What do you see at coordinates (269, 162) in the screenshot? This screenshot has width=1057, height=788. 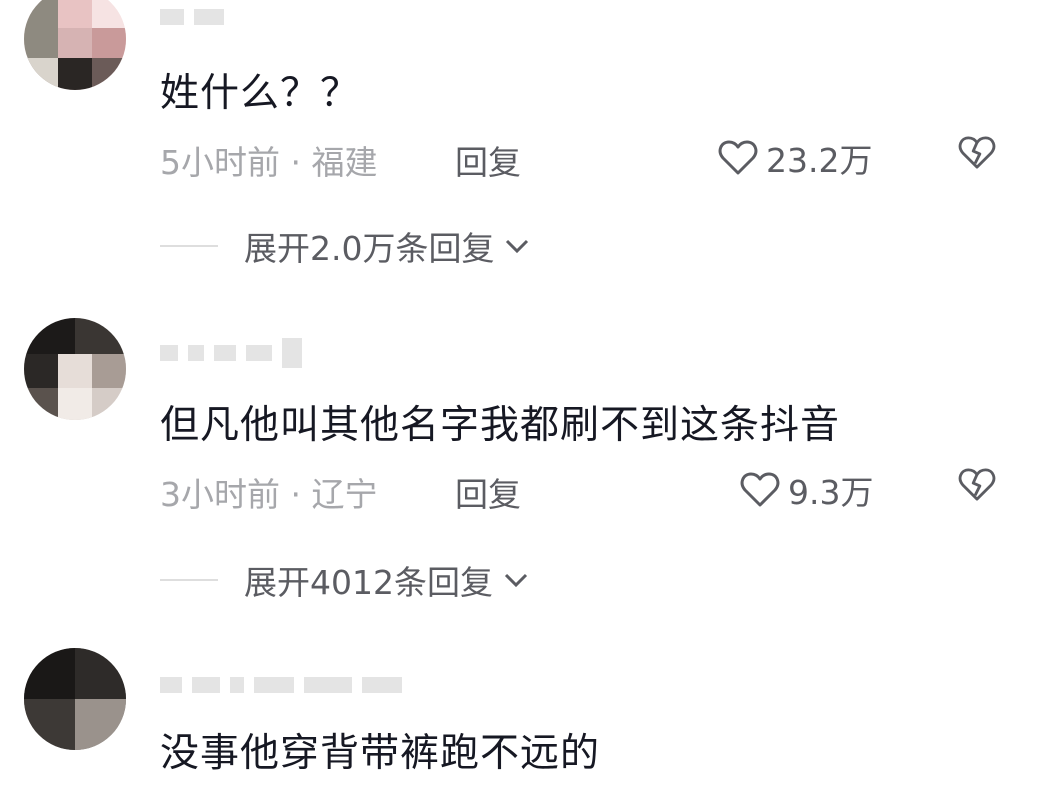 I see `comment-meta: 5小时前 · 福建` at bounding box center [269, 162].